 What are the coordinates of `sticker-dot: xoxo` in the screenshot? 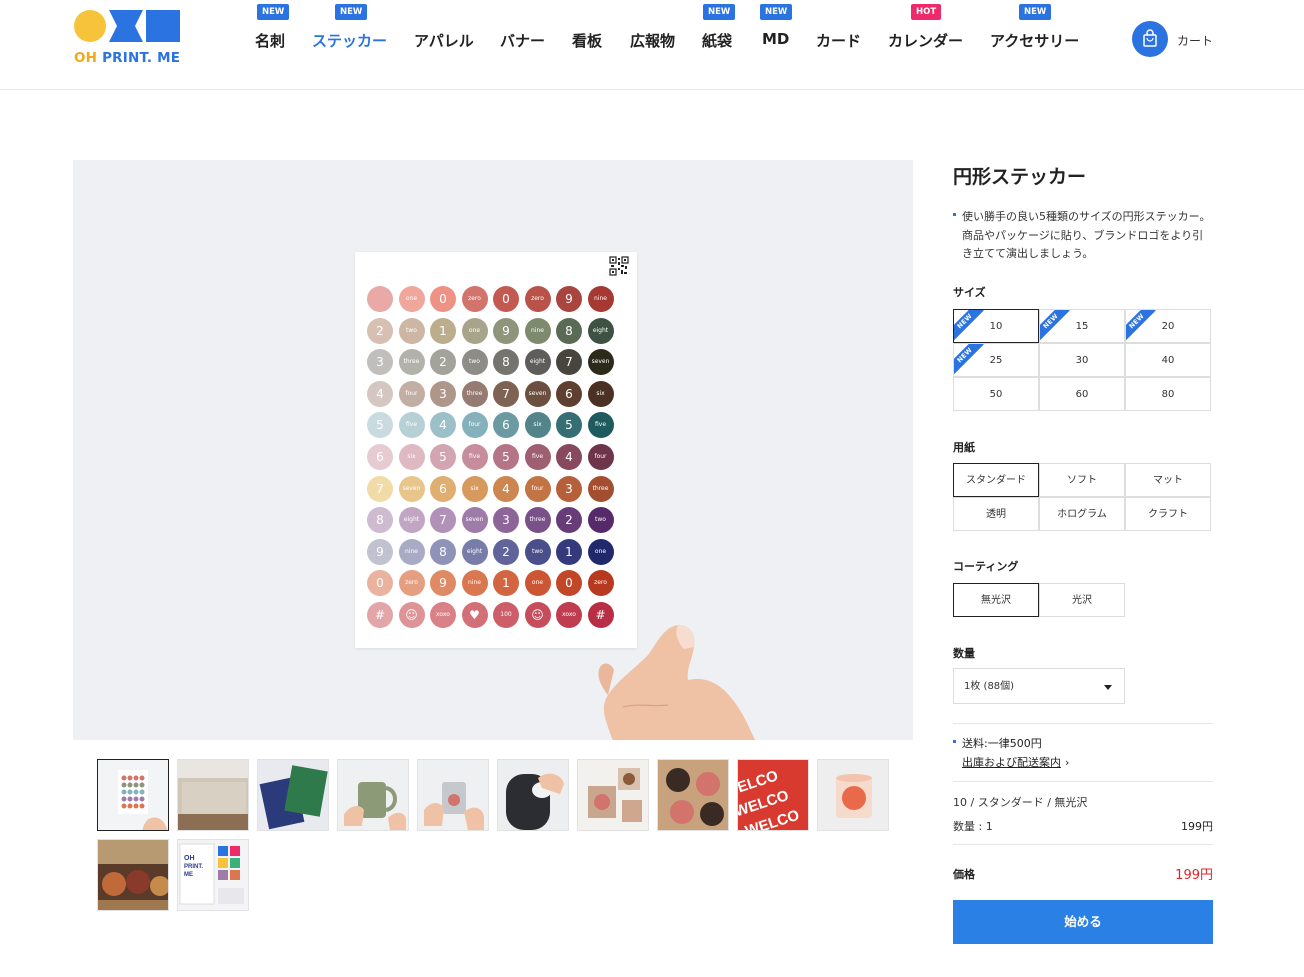 It's located at (443, 615).